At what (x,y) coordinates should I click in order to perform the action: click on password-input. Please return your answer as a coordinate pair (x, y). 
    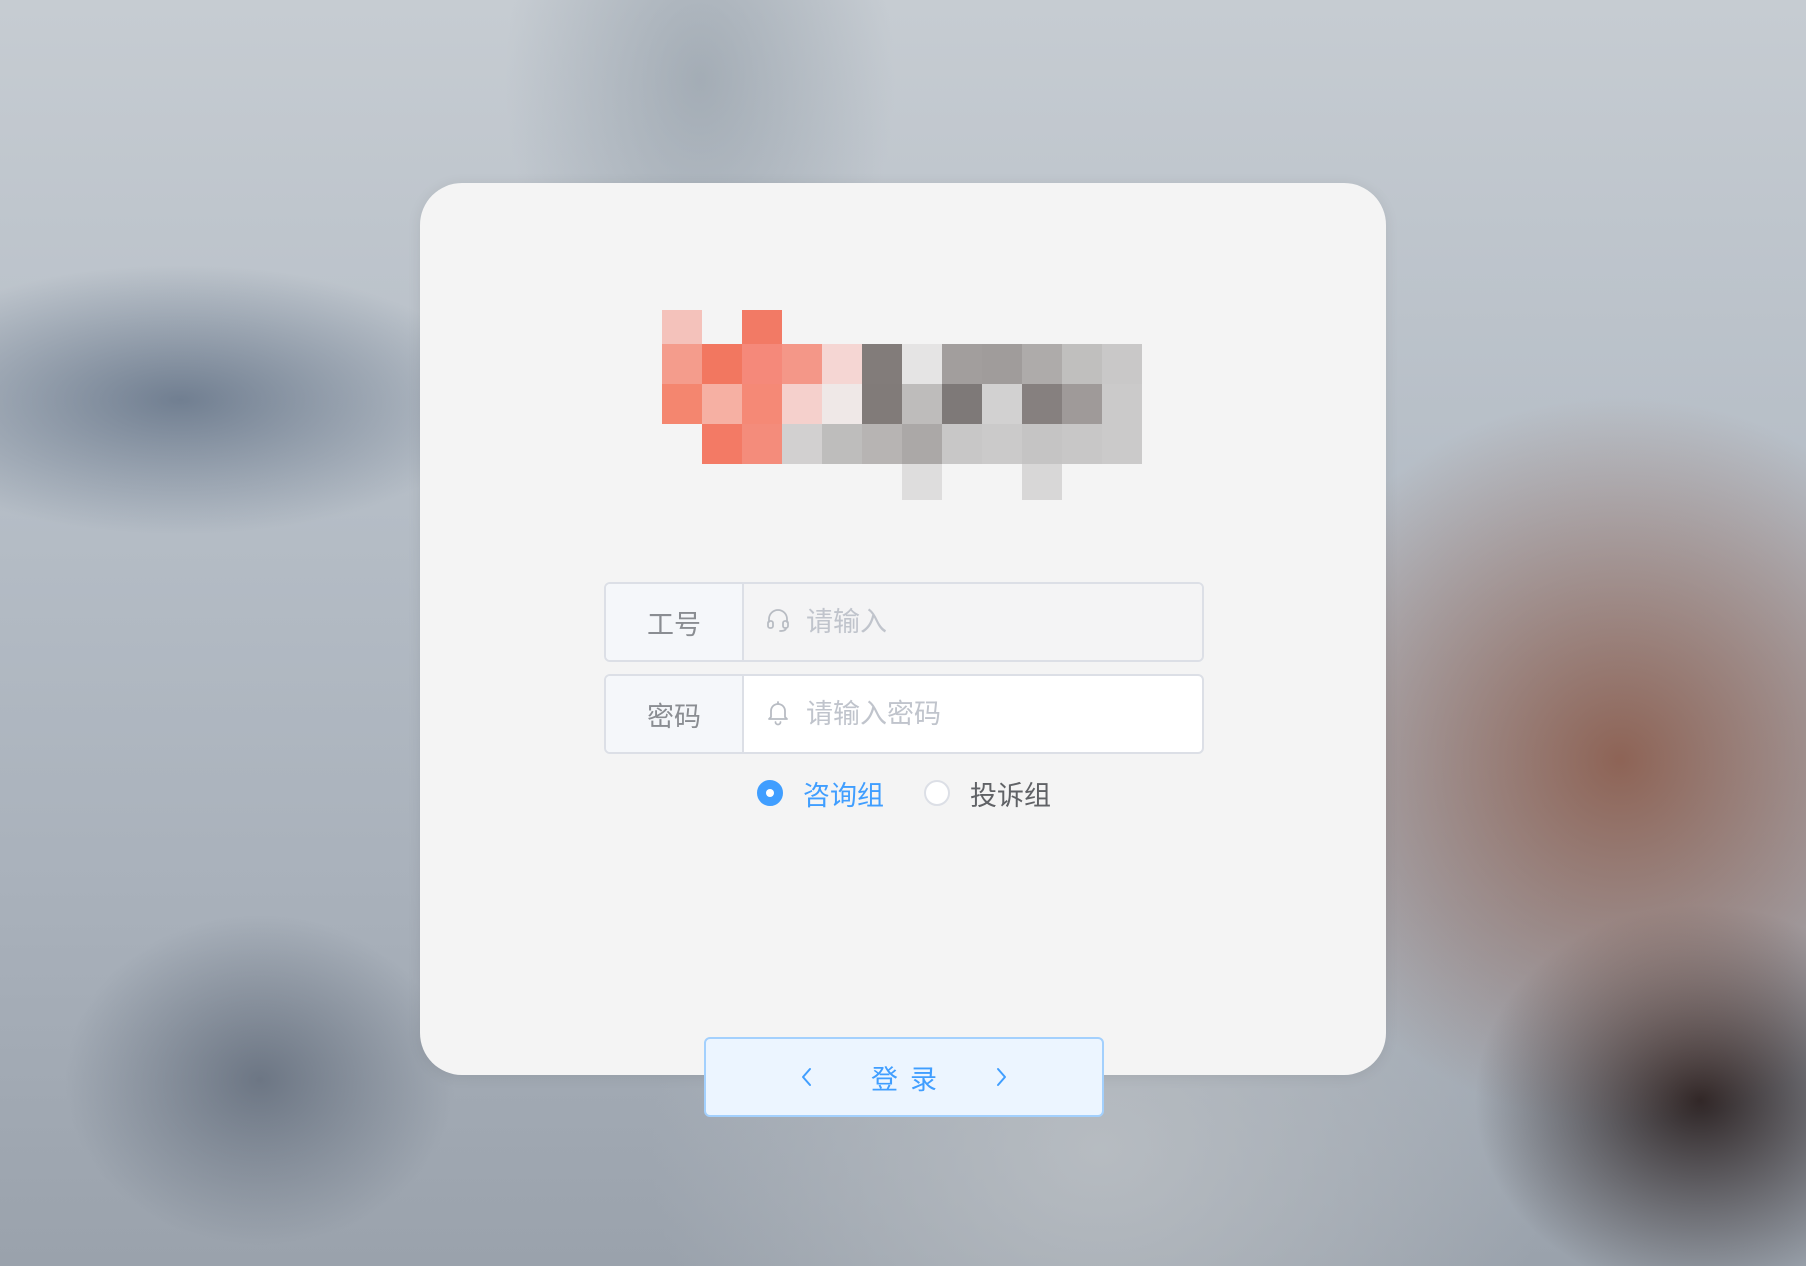
    Looking at the image, I should click on (996, 714).